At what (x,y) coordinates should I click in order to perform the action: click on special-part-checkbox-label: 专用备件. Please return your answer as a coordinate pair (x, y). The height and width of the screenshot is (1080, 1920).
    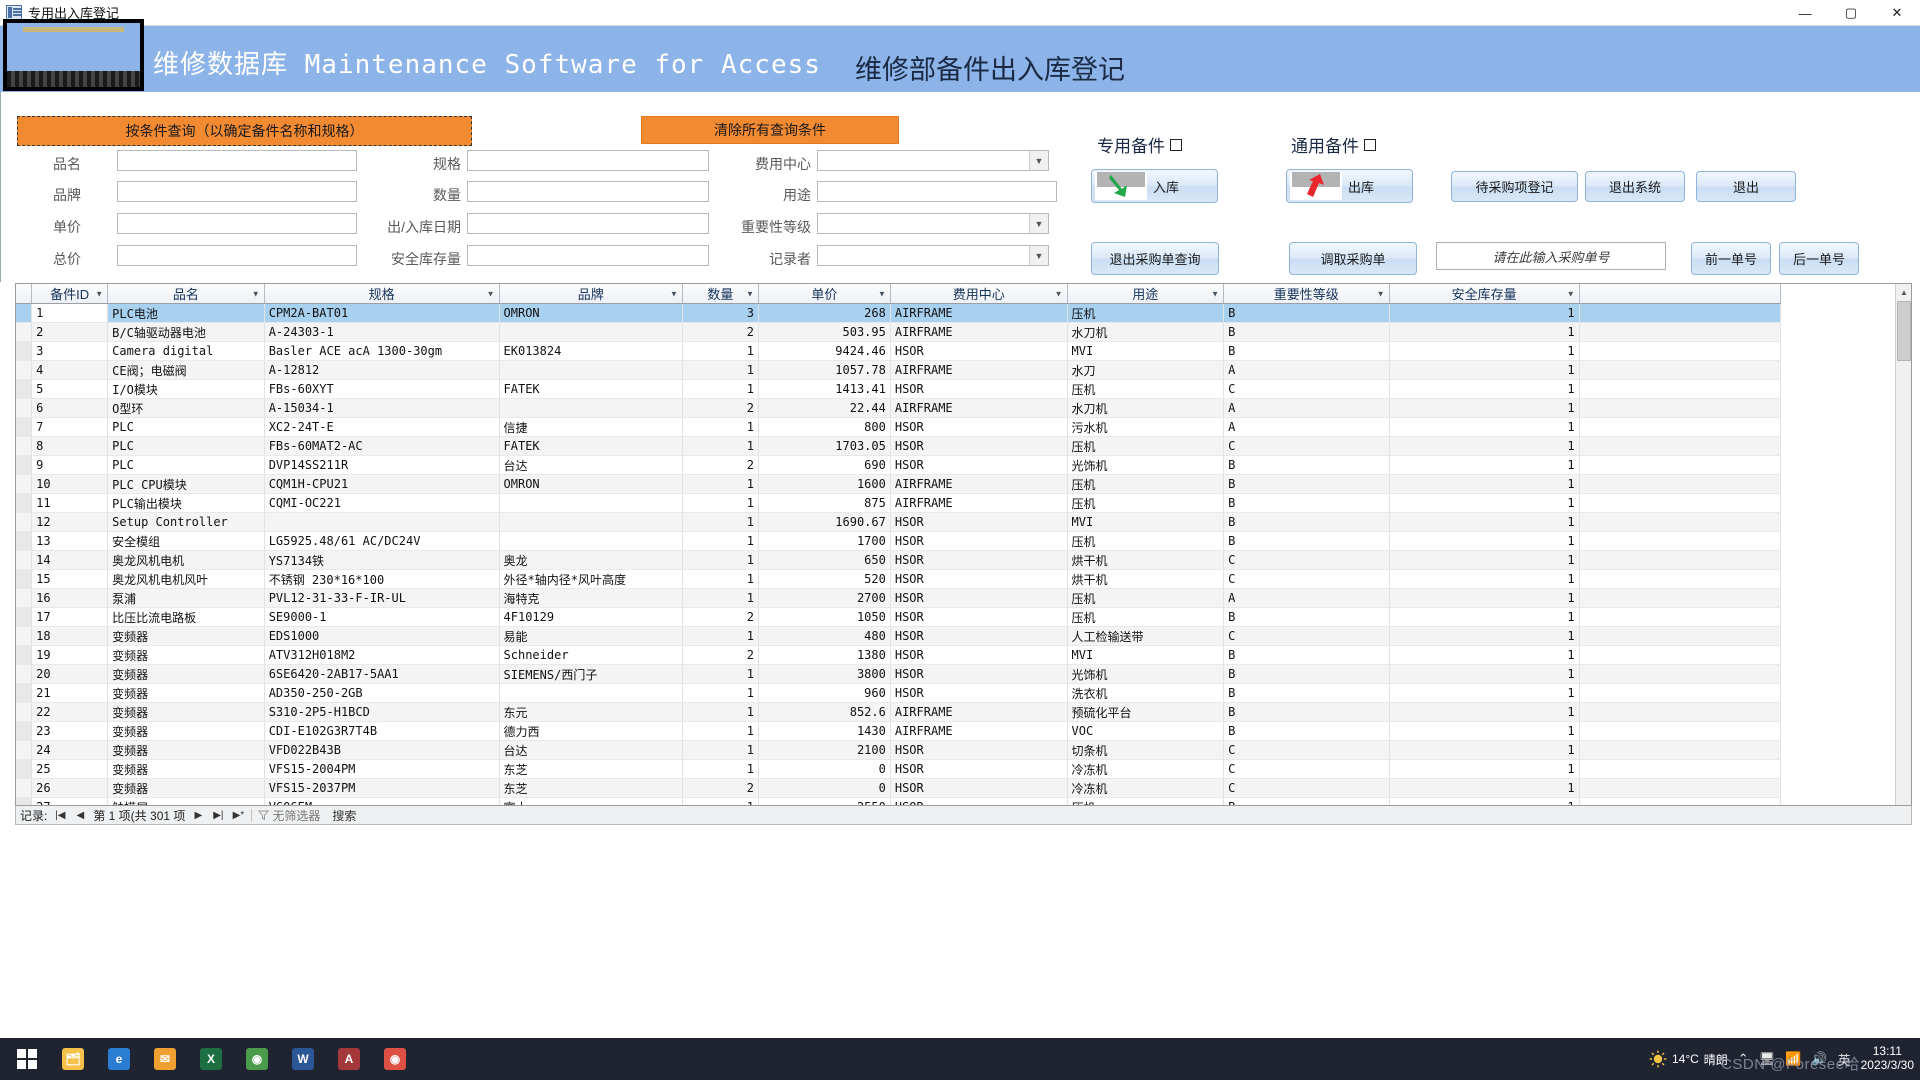
    Looking at the image, I should click on (1139, 144).